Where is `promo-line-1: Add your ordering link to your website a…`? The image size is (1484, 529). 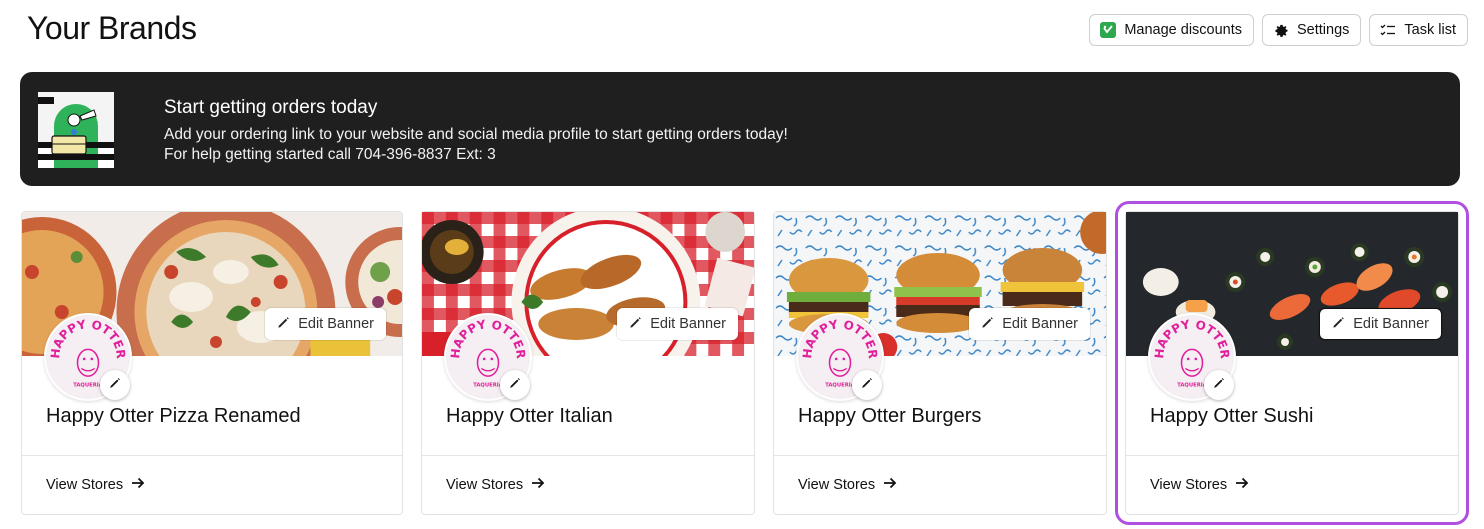 promo-line-1: Add your ordering link to your website a… is located at coordinates (476, 134).